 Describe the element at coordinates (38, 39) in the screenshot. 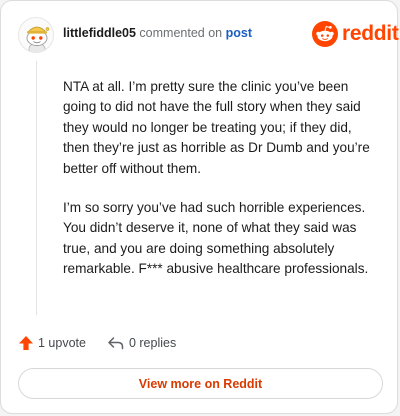

I see `snoo-avatar-icon` at that location.